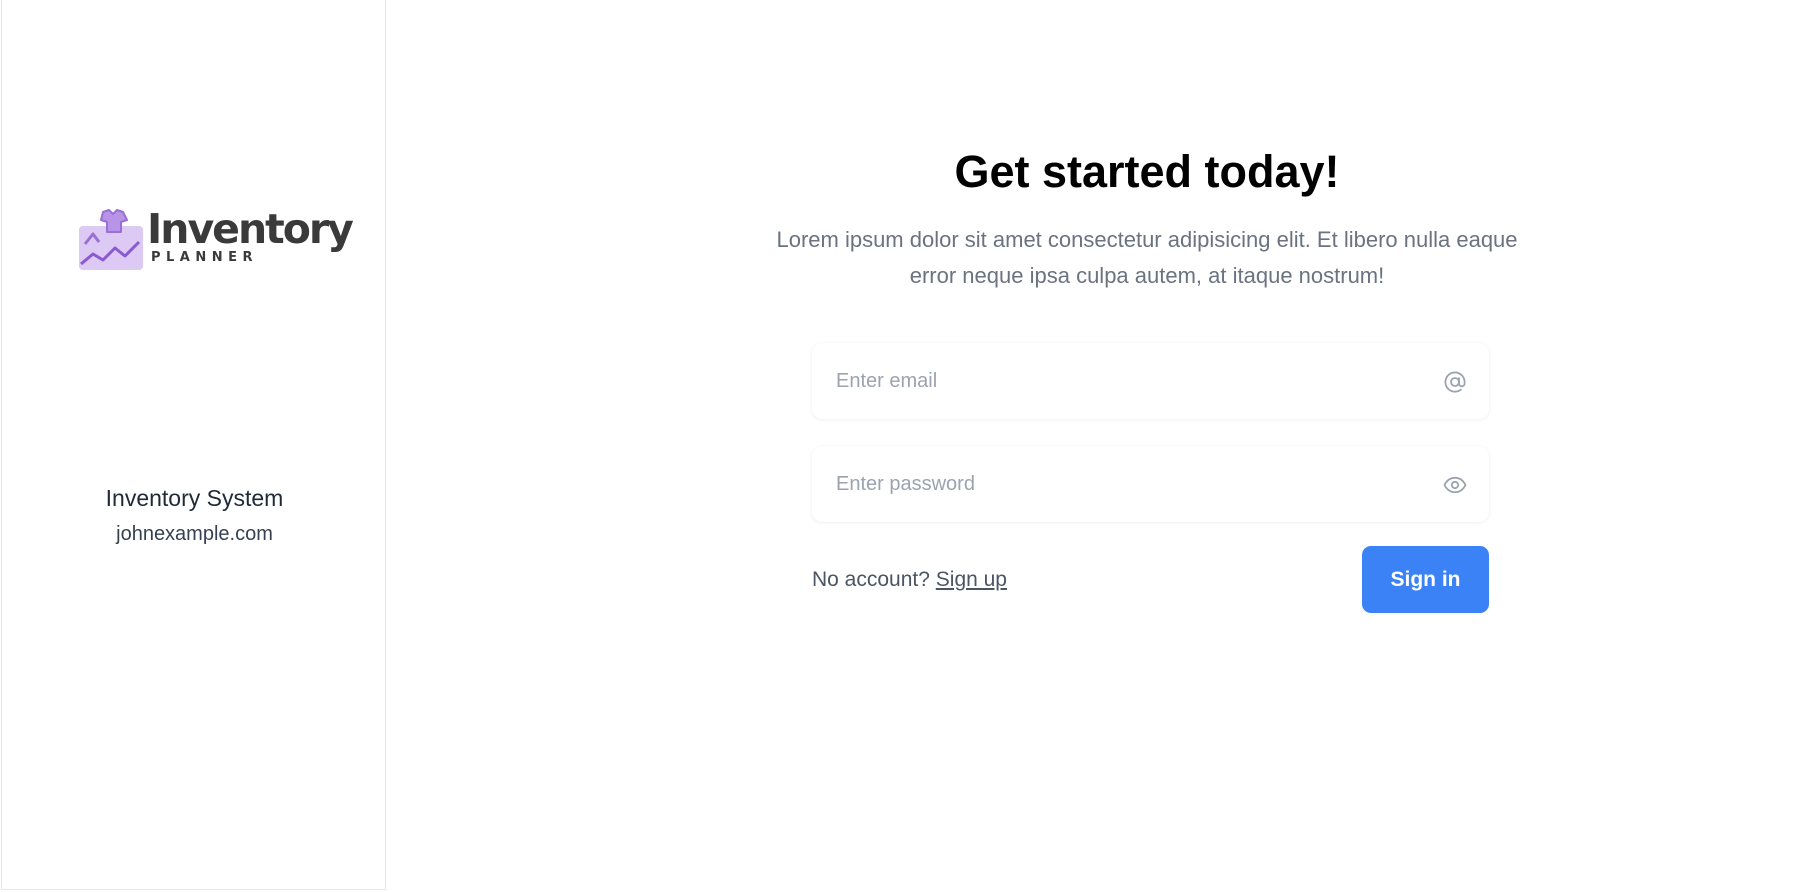 Image resolution: width=1799 pixels, height=892 pixels. I want to click on password-input, so click(1150, 484).